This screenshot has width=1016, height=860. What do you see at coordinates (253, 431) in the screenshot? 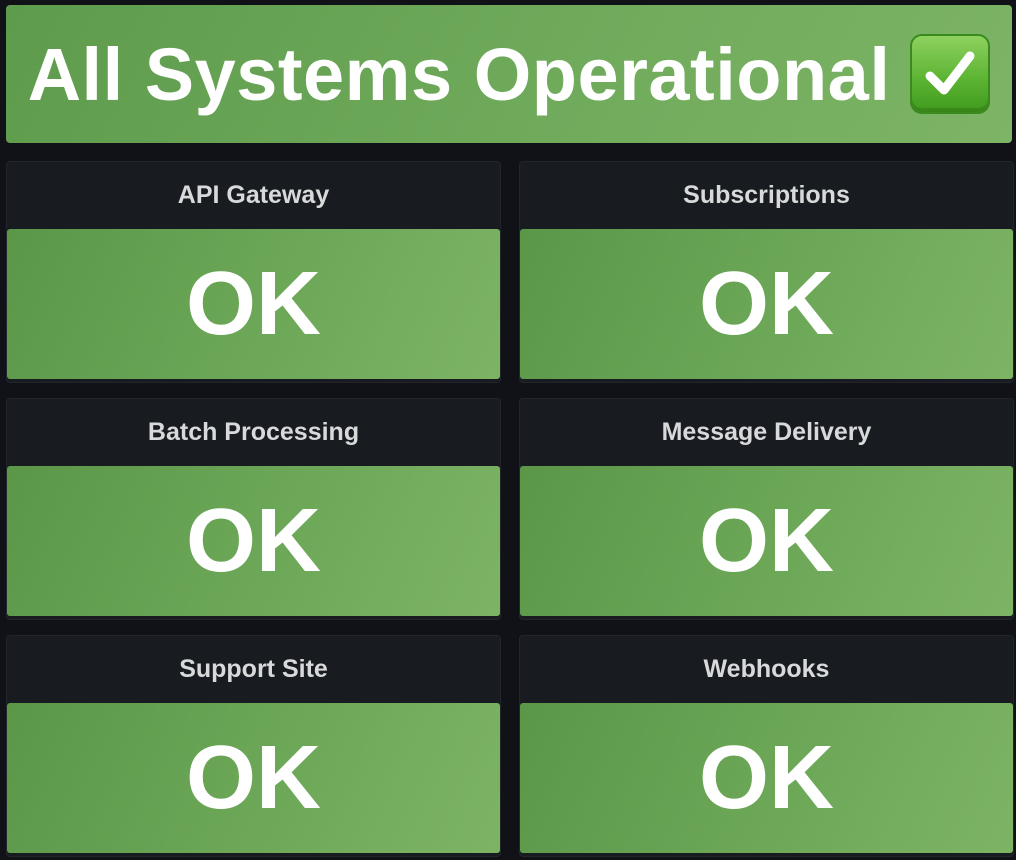
I see `panel-title: Batch Processing` at bounding box center [253, 431].